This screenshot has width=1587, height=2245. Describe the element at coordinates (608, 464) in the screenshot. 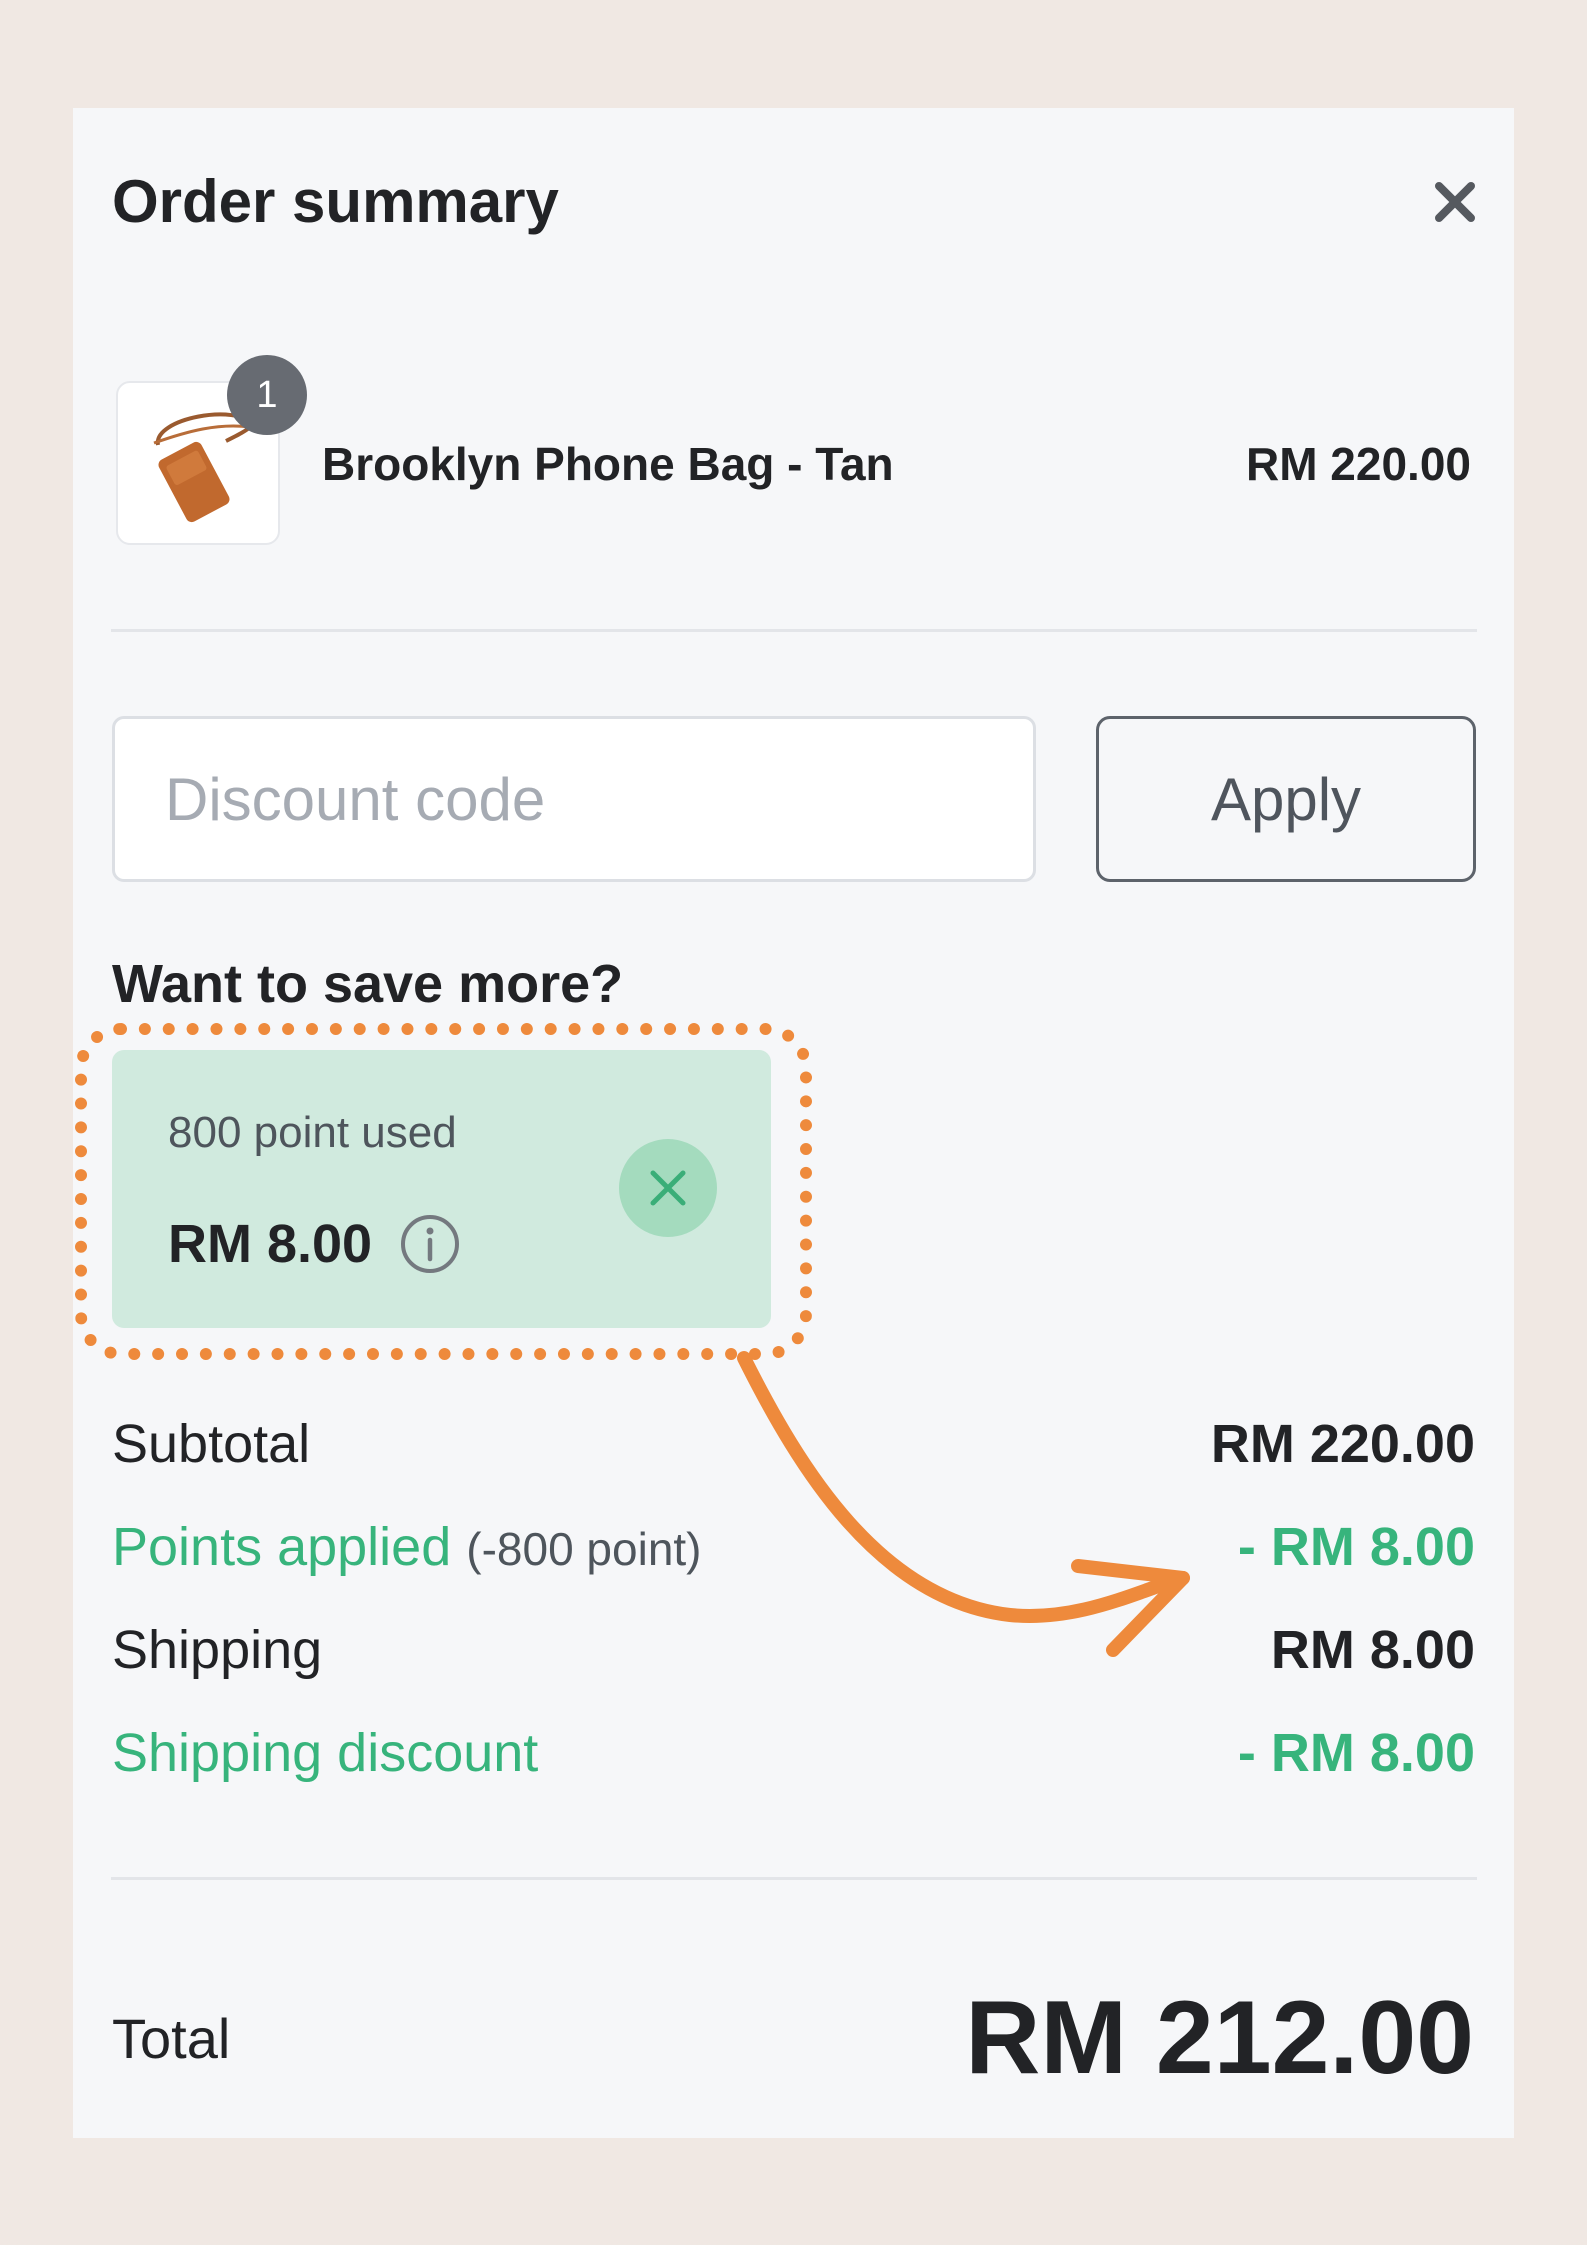

I see `product-name: Brooklyn Phone Bag - Tan` at that location.